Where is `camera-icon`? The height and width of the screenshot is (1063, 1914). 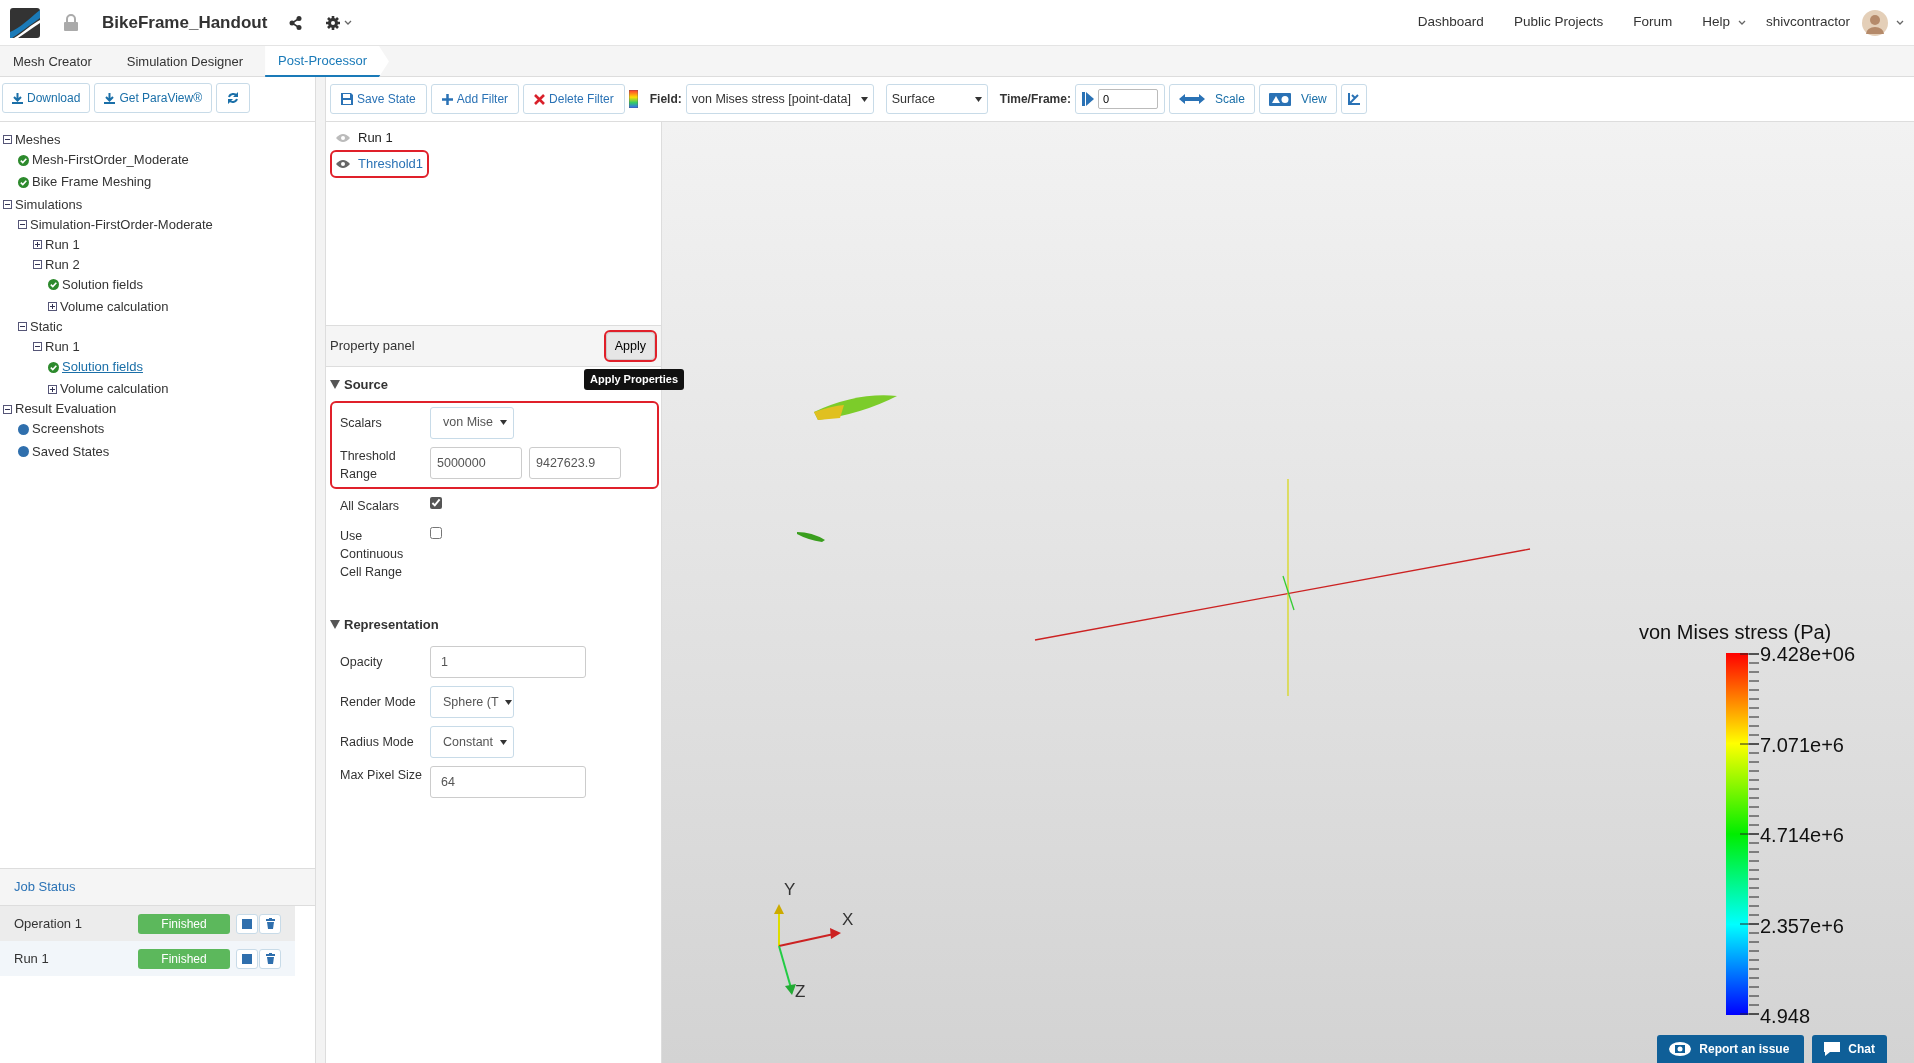
camera-icon is located at coordinates (1680, 1049).